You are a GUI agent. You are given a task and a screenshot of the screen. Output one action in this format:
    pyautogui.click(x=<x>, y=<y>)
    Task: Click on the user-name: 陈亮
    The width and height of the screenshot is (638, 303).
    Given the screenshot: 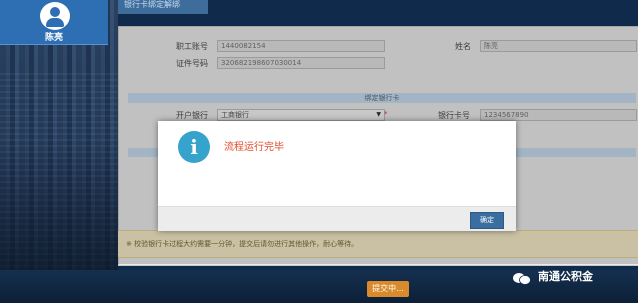 What is the action you would take?
    pyautogui.click(x=53, y=38)
    